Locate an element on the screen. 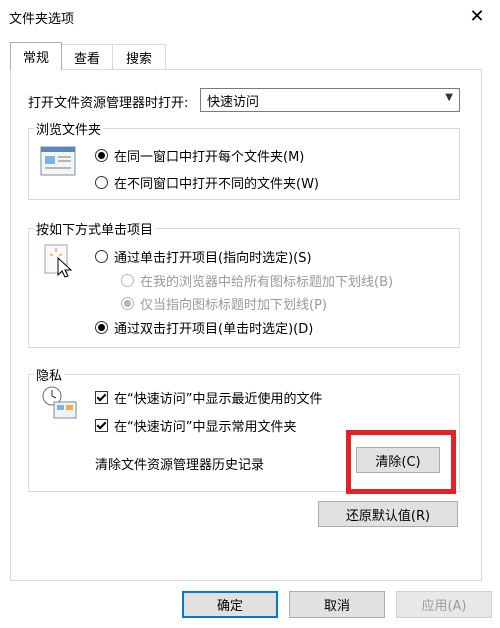  folder-window-icon is located at coordinates (58, 161).